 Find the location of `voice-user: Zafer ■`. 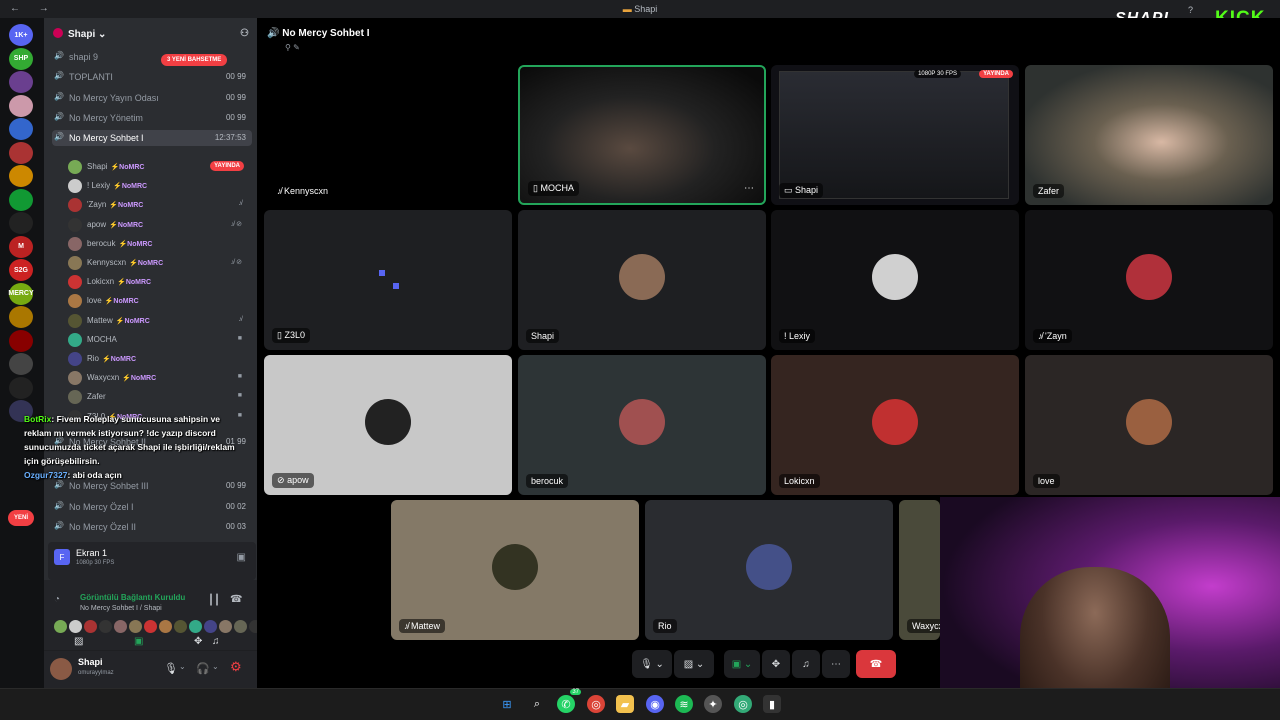

voice-user: Zafer ■ is located at coordinates (159, 397).